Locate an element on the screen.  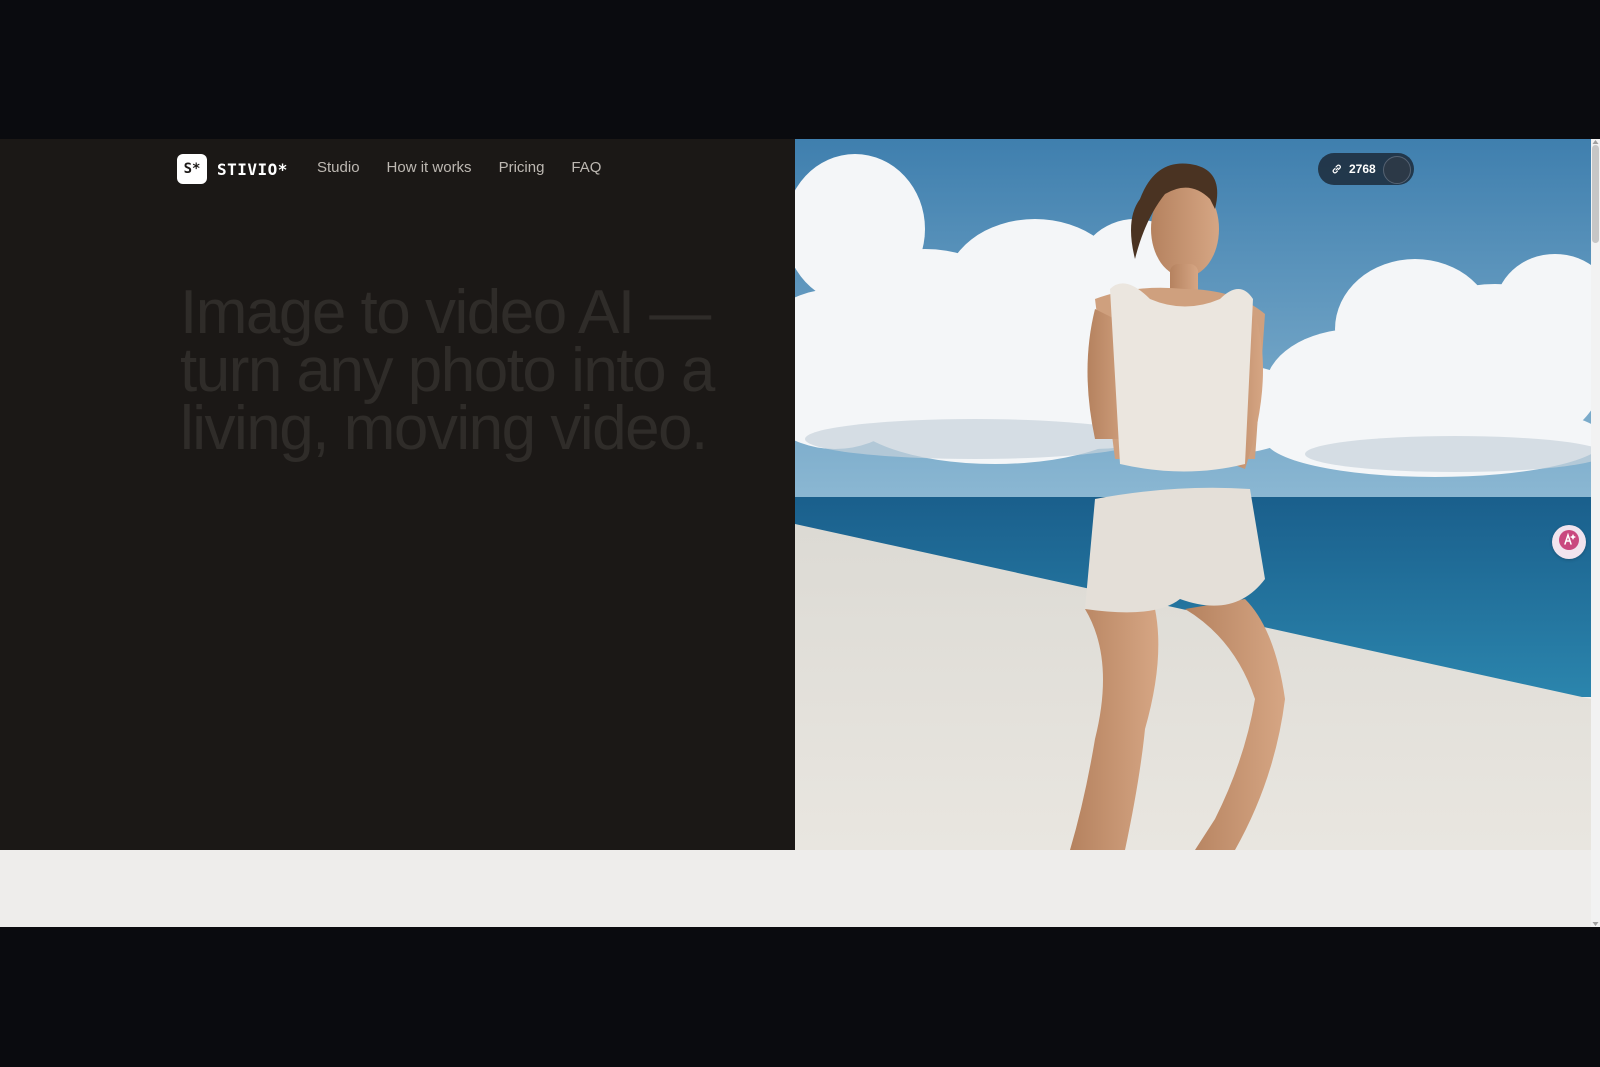
sparkle-translate-icon is located at coordinates (1569, 542).